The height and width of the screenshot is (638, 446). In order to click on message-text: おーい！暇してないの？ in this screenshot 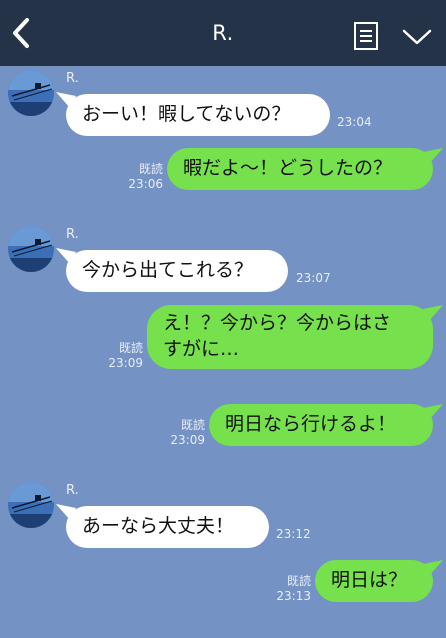, I will do `click(186, 114)`.